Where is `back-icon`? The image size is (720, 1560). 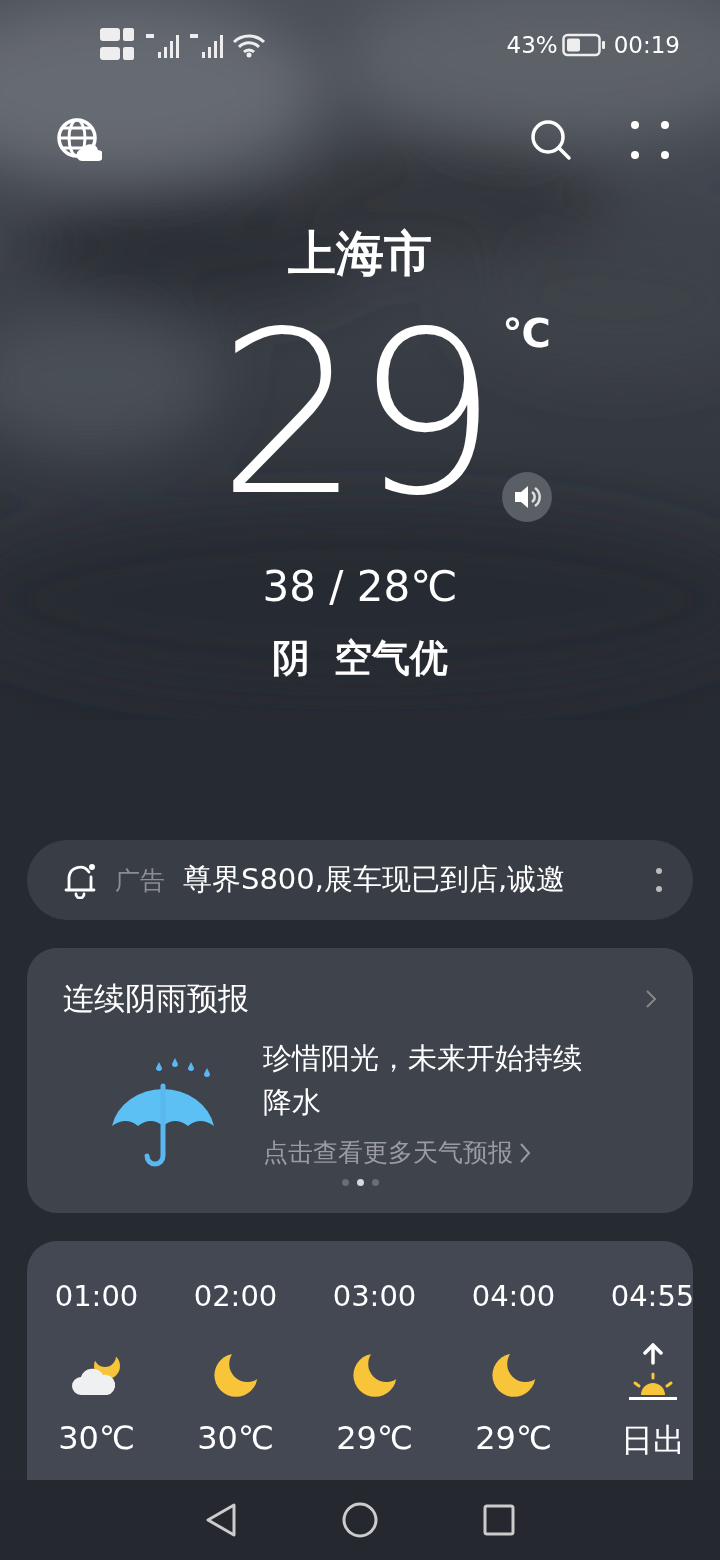
back-icon is located at coordinates (221, 1520).